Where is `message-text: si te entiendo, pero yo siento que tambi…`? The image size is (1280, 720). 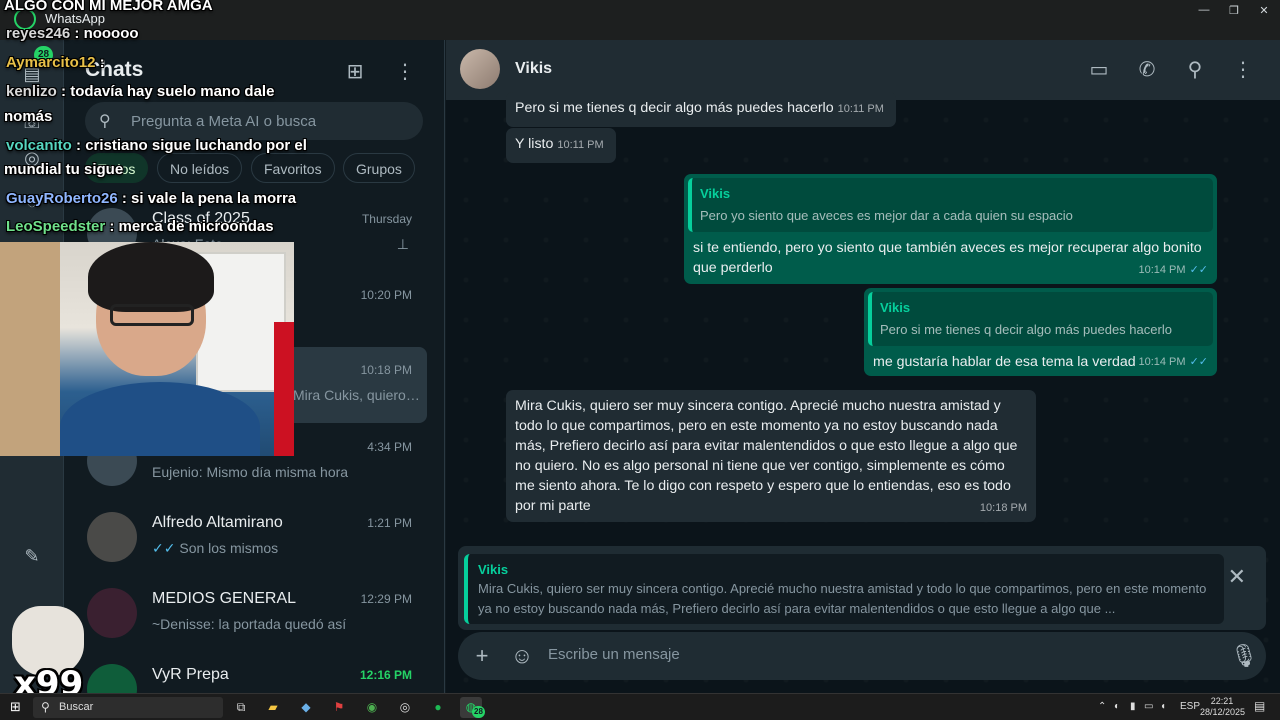 message-text: si te entiendo, pero yo siento que tambi… is located at coordinates (947, 258).